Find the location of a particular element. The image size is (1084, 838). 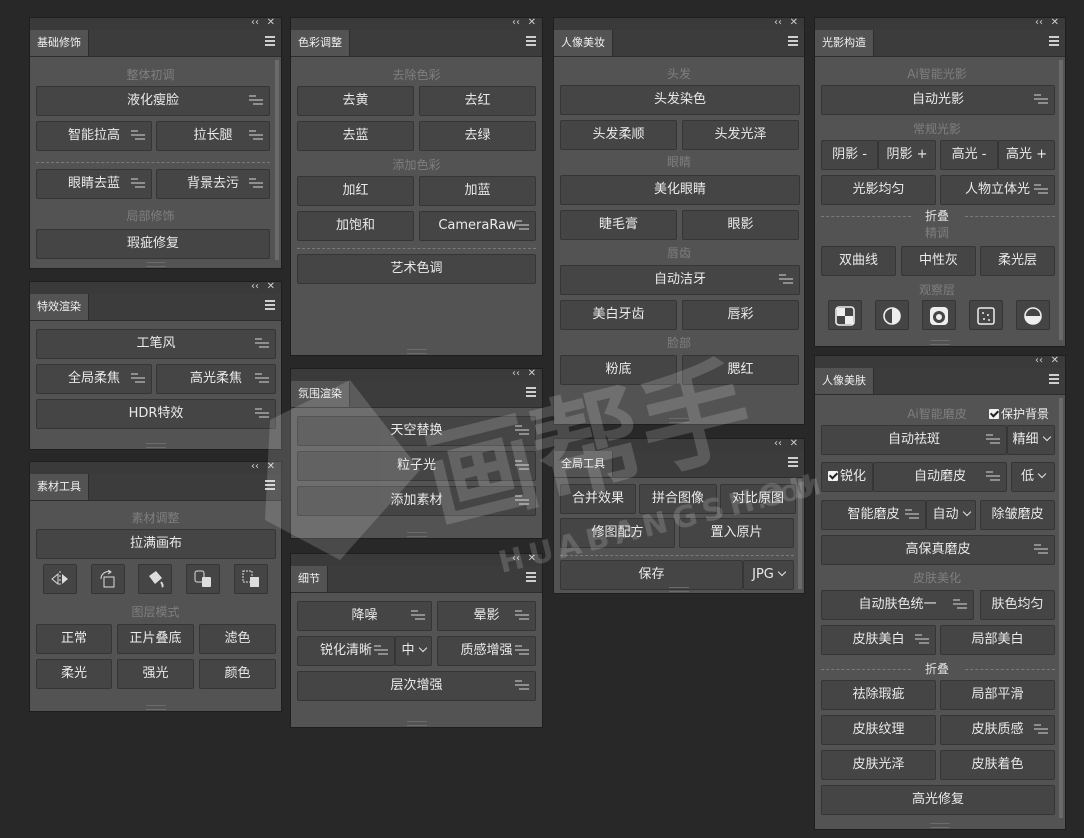

skin-tone-even-button: 肤色均匀 is located at coordinates (1017, 605).